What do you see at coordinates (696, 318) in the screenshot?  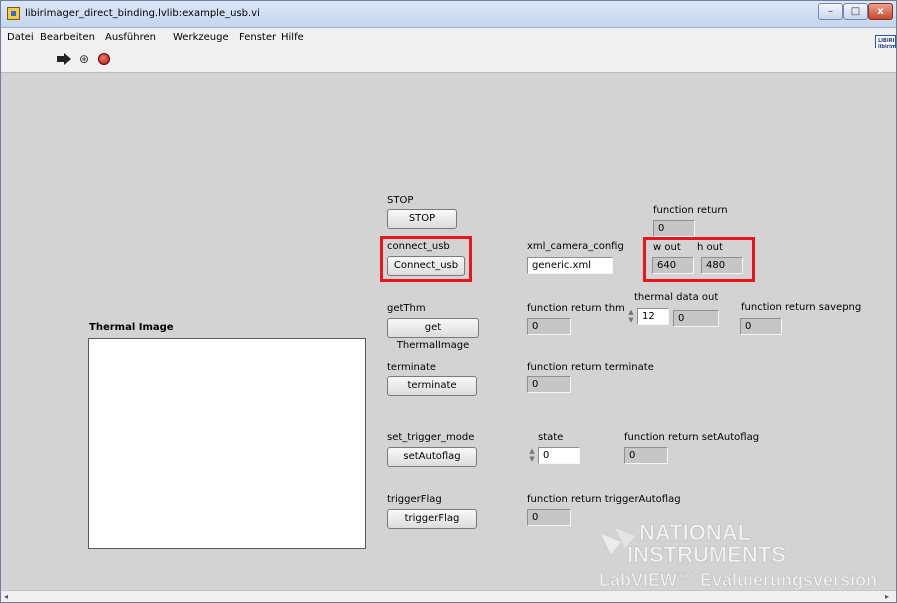 I see `thermal-data-out-element: 0` at bounding box center [696, 318].